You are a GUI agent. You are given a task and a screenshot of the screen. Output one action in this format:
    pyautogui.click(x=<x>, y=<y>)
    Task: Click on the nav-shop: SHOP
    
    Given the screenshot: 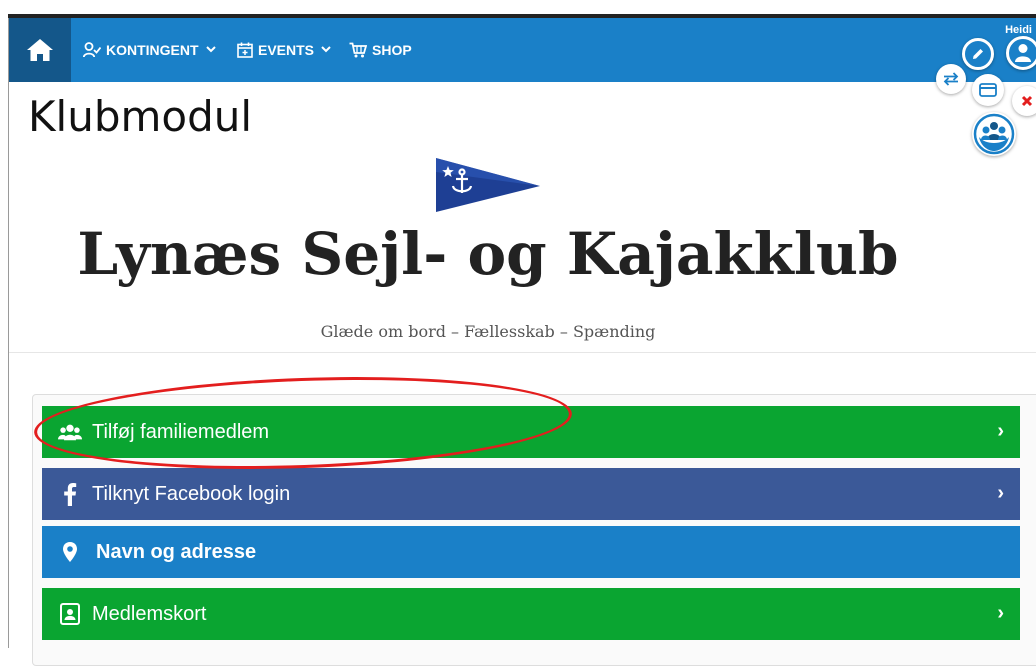 What is the action you would take?
    pyautogui.click(x=380, y=50)
    